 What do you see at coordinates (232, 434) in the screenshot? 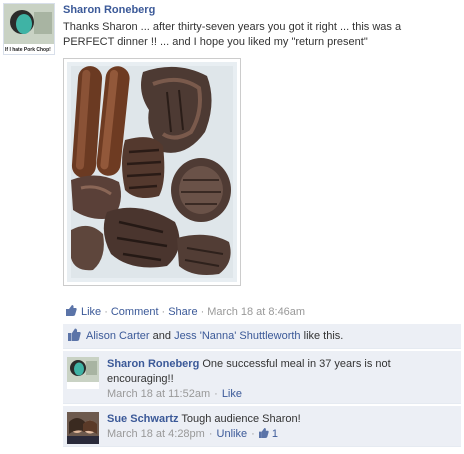
I see `comment-unlike-link: Unlike` at bounding box center [232, 434].